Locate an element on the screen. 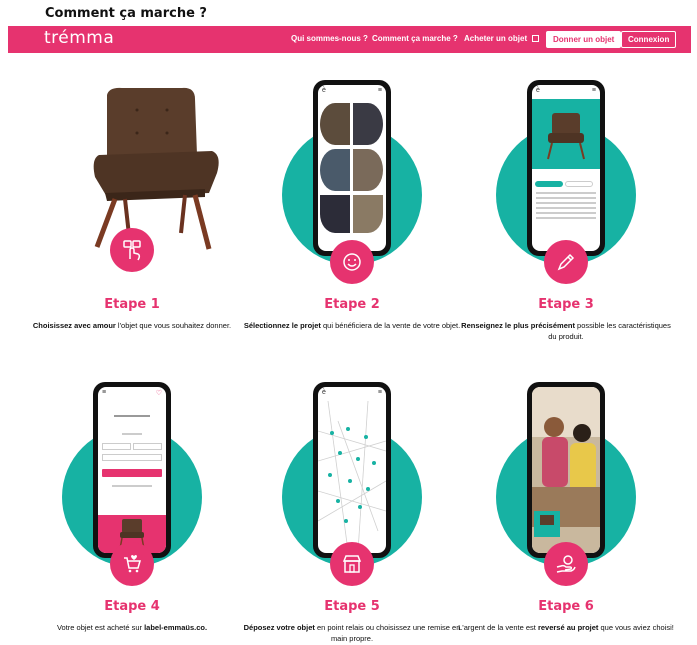 The height and width of the screenshot is (645, 697). relay-map-screen: è ≡ is located at coordinates (352, 470).